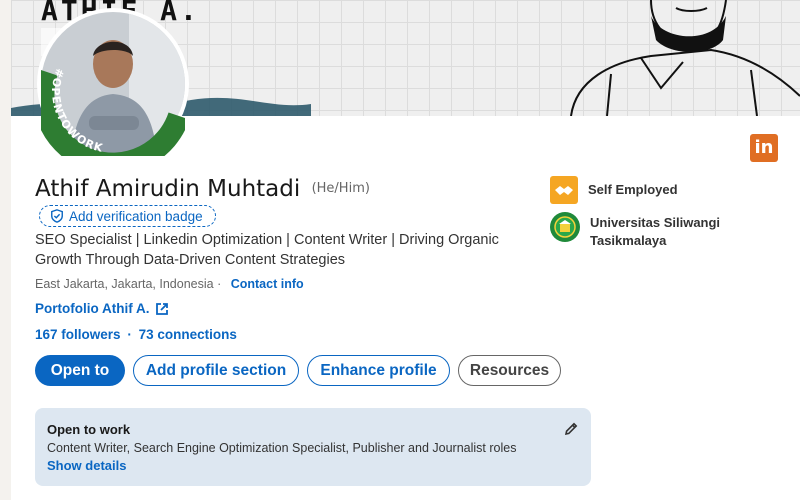 This screenshot has width=800, height=500. What do you see at coordinates (509, 370) in the screenshot?
I see `resources-button: Resources` at bounding box center [509, 370].